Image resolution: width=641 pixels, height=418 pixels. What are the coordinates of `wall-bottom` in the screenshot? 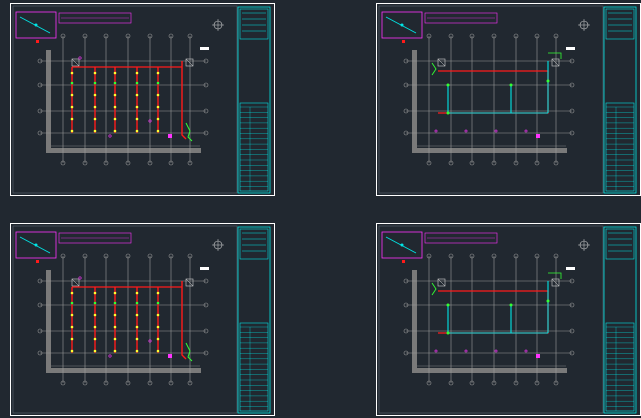 It's located at (489, 370).